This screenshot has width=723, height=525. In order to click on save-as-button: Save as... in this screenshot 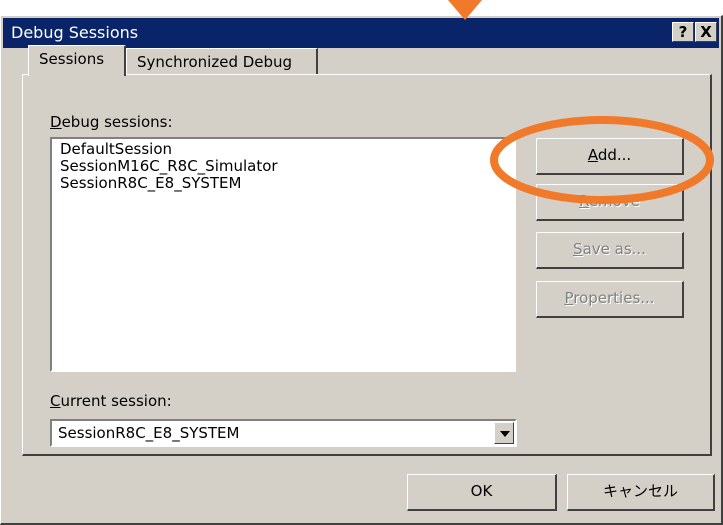, I will do `click(610, 250)`.